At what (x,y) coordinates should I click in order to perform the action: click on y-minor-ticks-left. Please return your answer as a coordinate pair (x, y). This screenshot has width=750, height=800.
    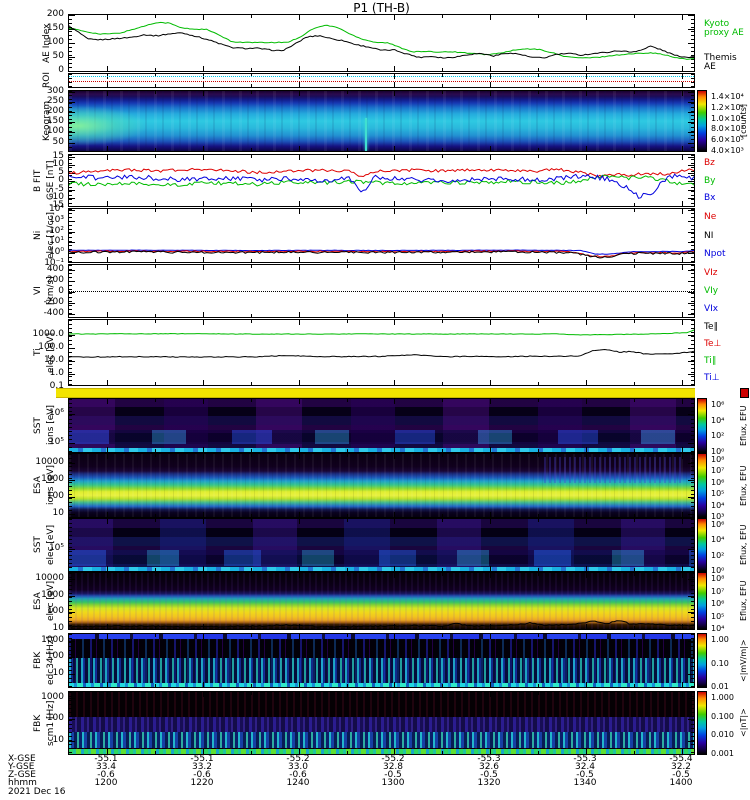
    Looking at the image, I should click on (70, 235).